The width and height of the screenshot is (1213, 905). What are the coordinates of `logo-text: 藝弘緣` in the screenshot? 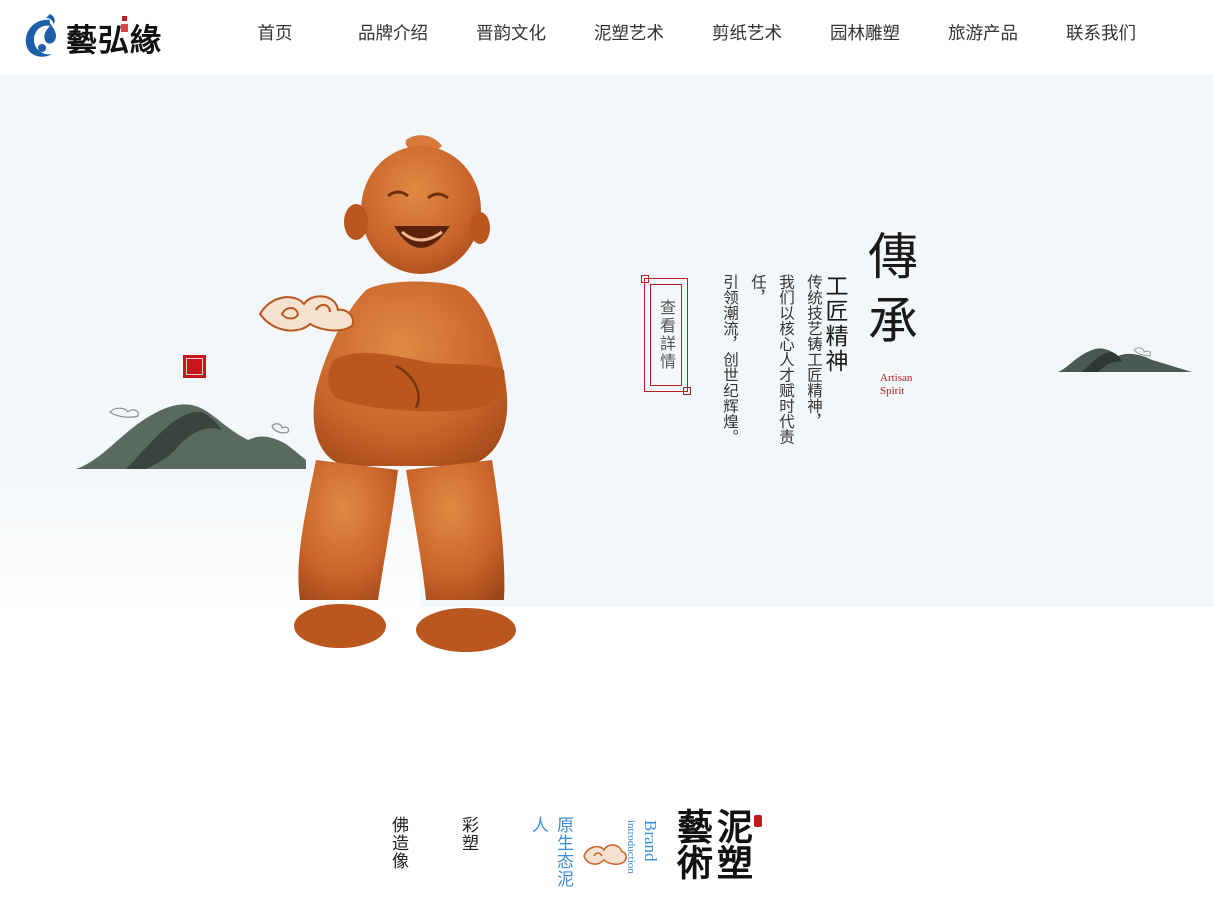 It's located at (114, 40).